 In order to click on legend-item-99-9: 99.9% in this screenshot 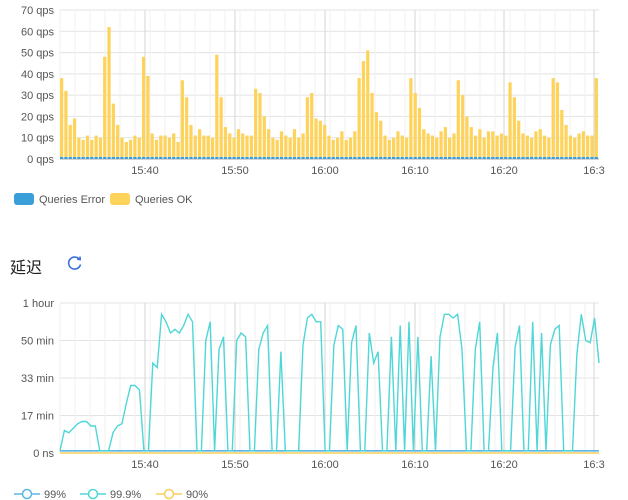, I will do `click(110, 494)`.